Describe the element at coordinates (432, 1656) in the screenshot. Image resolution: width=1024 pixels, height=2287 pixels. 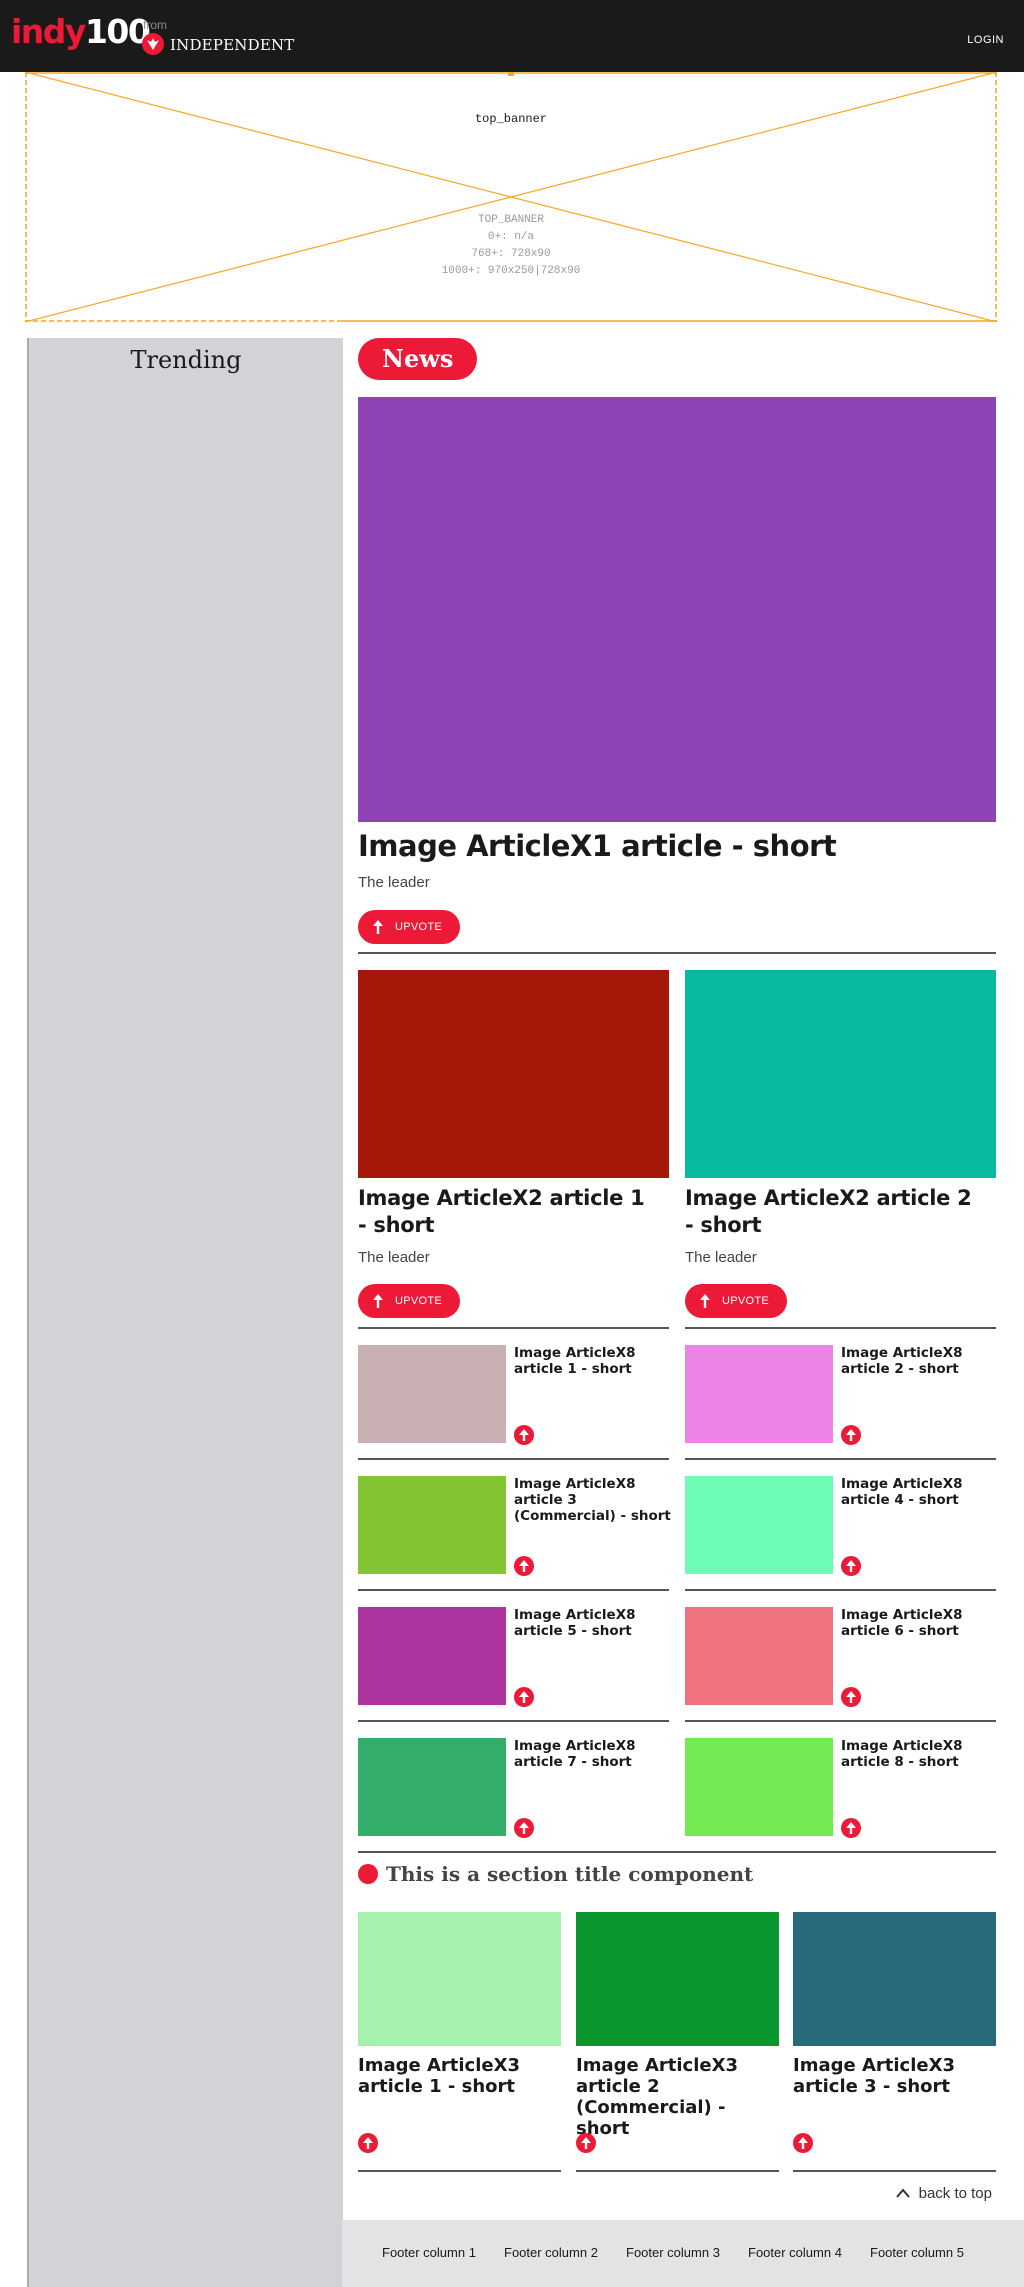
I see `article-x8-5-image` at that location.